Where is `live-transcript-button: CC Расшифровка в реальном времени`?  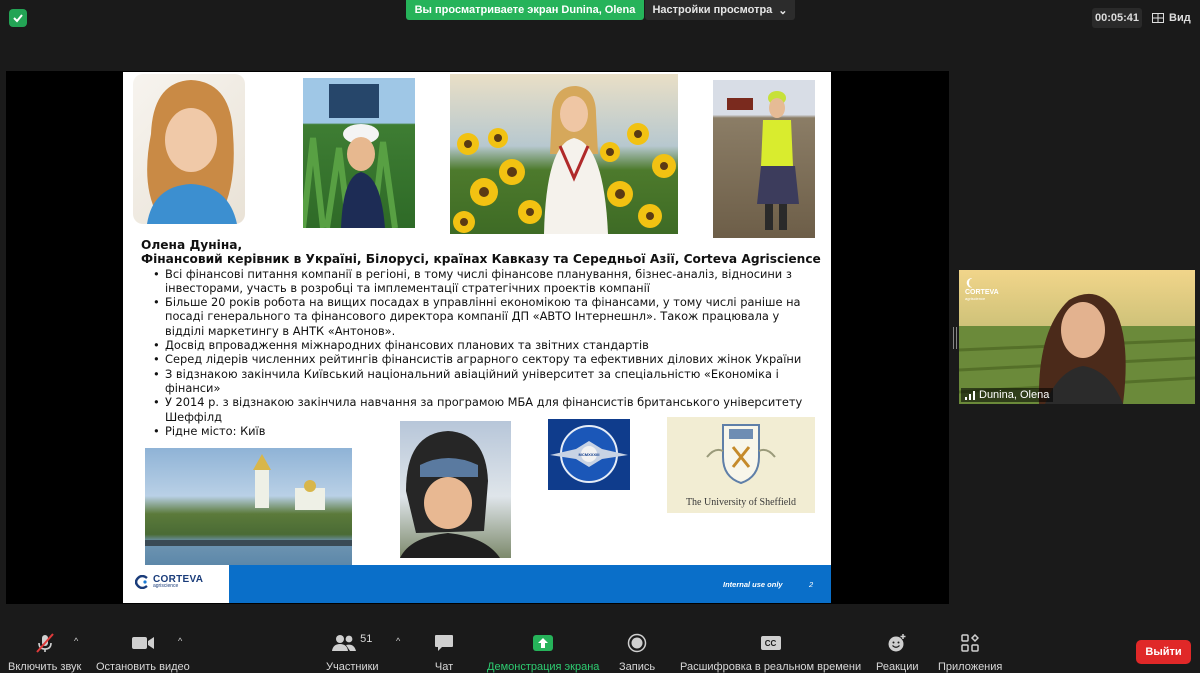
live-transcript-button: CC Расшифровка в реальном времени is located at coordinates (770, 652).